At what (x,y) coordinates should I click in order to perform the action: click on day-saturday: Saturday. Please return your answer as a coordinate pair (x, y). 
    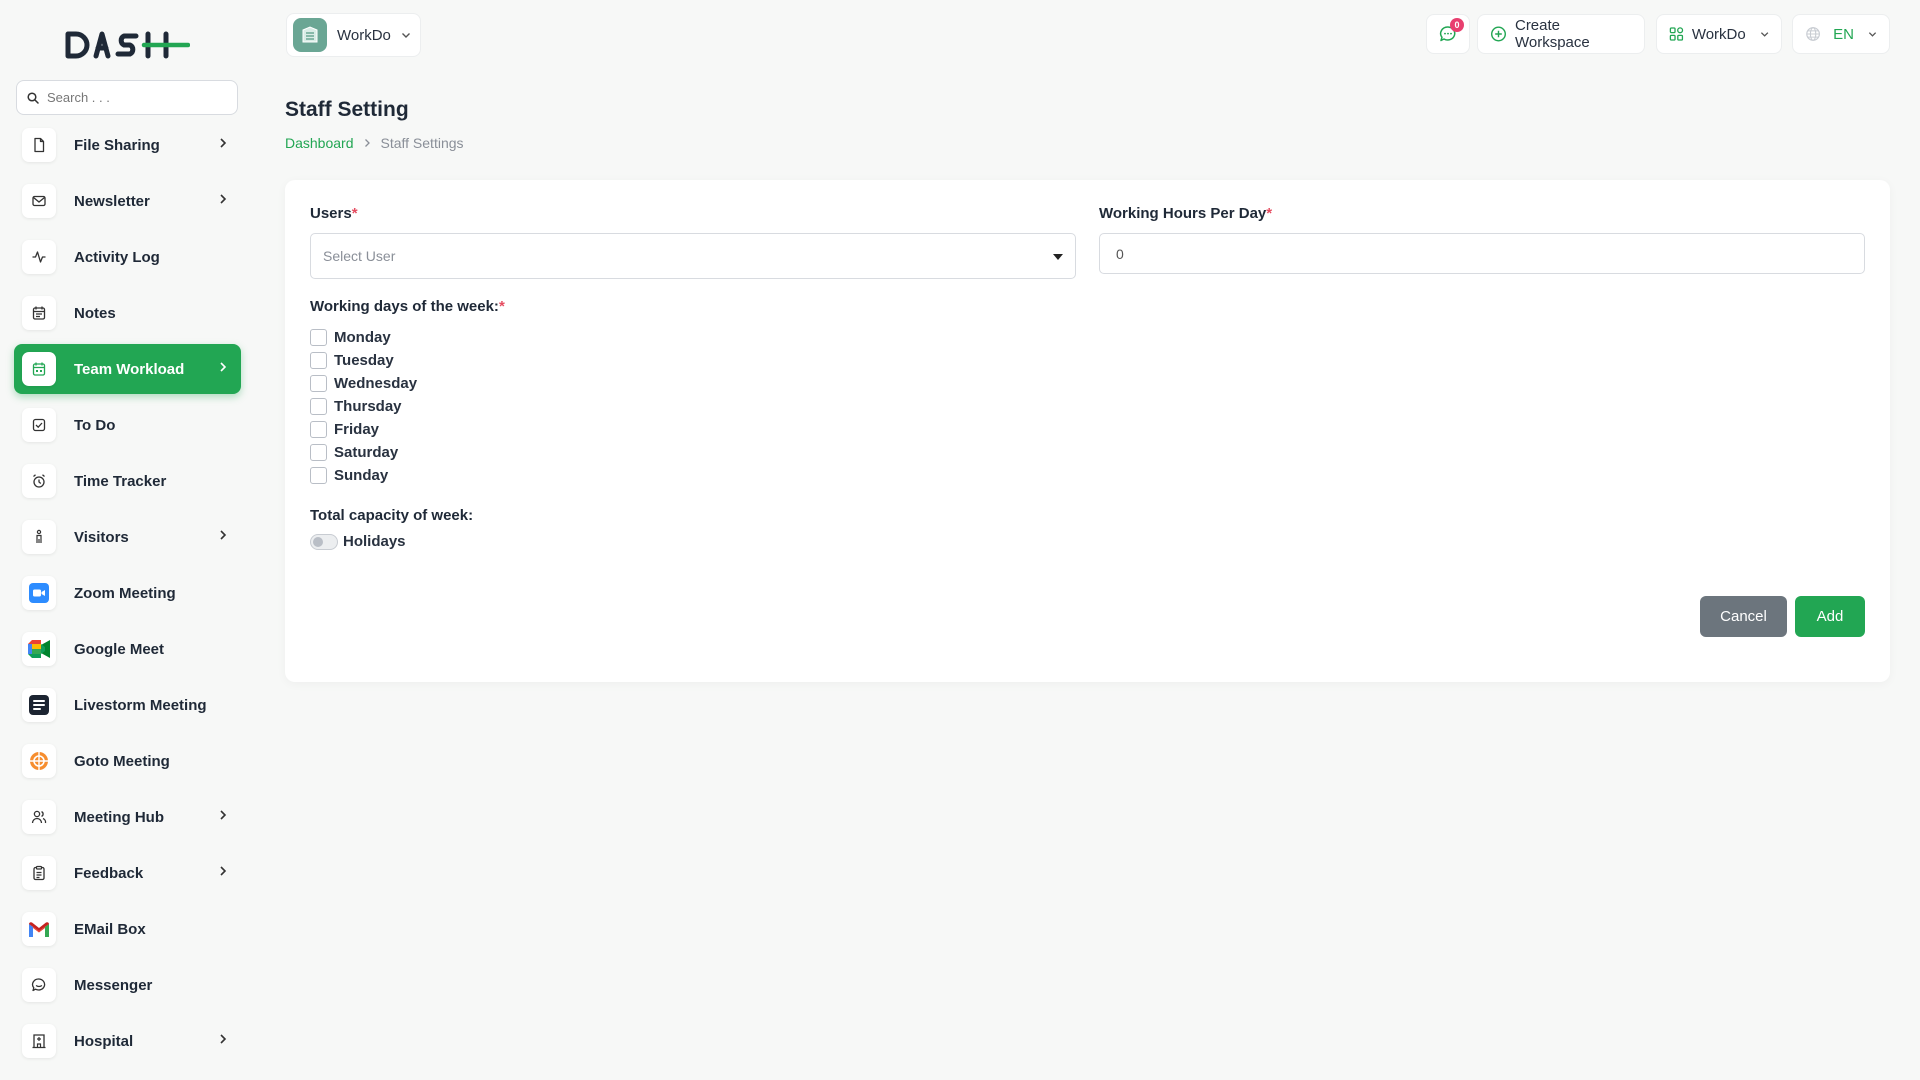
    Looking at the image, I should click on (363, 452).